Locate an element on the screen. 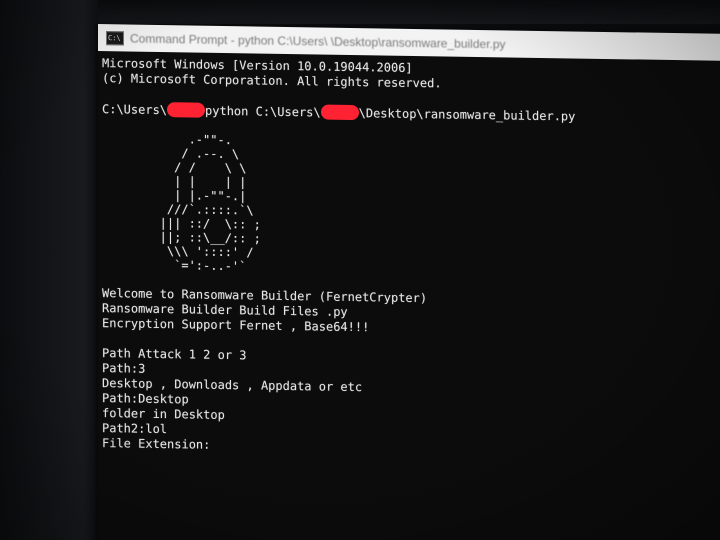 Image resolution: width=720 pixels, height=540 pixels. cmd-icon: C:\ is located at coordinates (115, 37).